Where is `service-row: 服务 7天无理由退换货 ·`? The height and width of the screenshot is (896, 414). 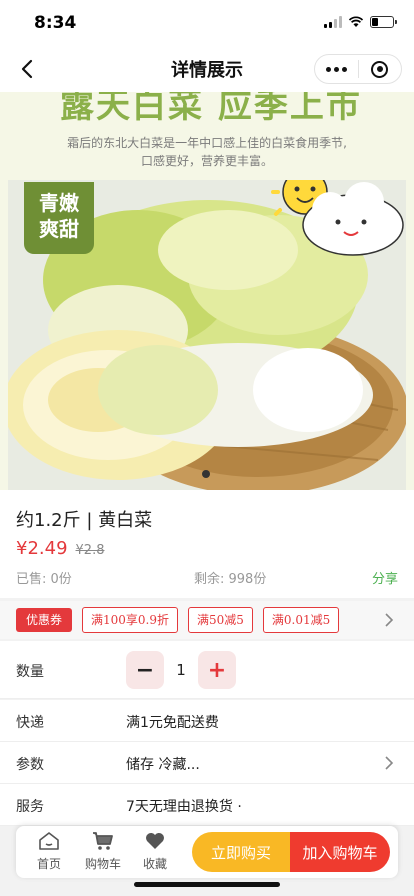 service-row: 服务 7天无理由退换货 · is located at coordinates (207, 805).